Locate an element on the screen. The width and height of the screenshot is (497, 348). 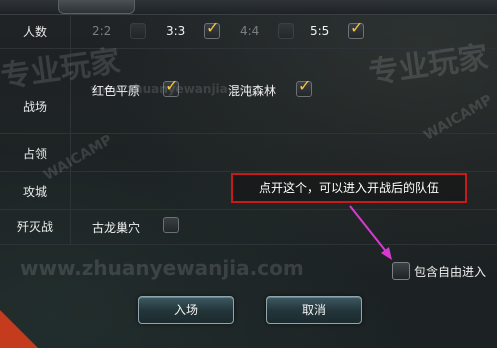
enter-button: 入场 is located at coordinates (186, 310).